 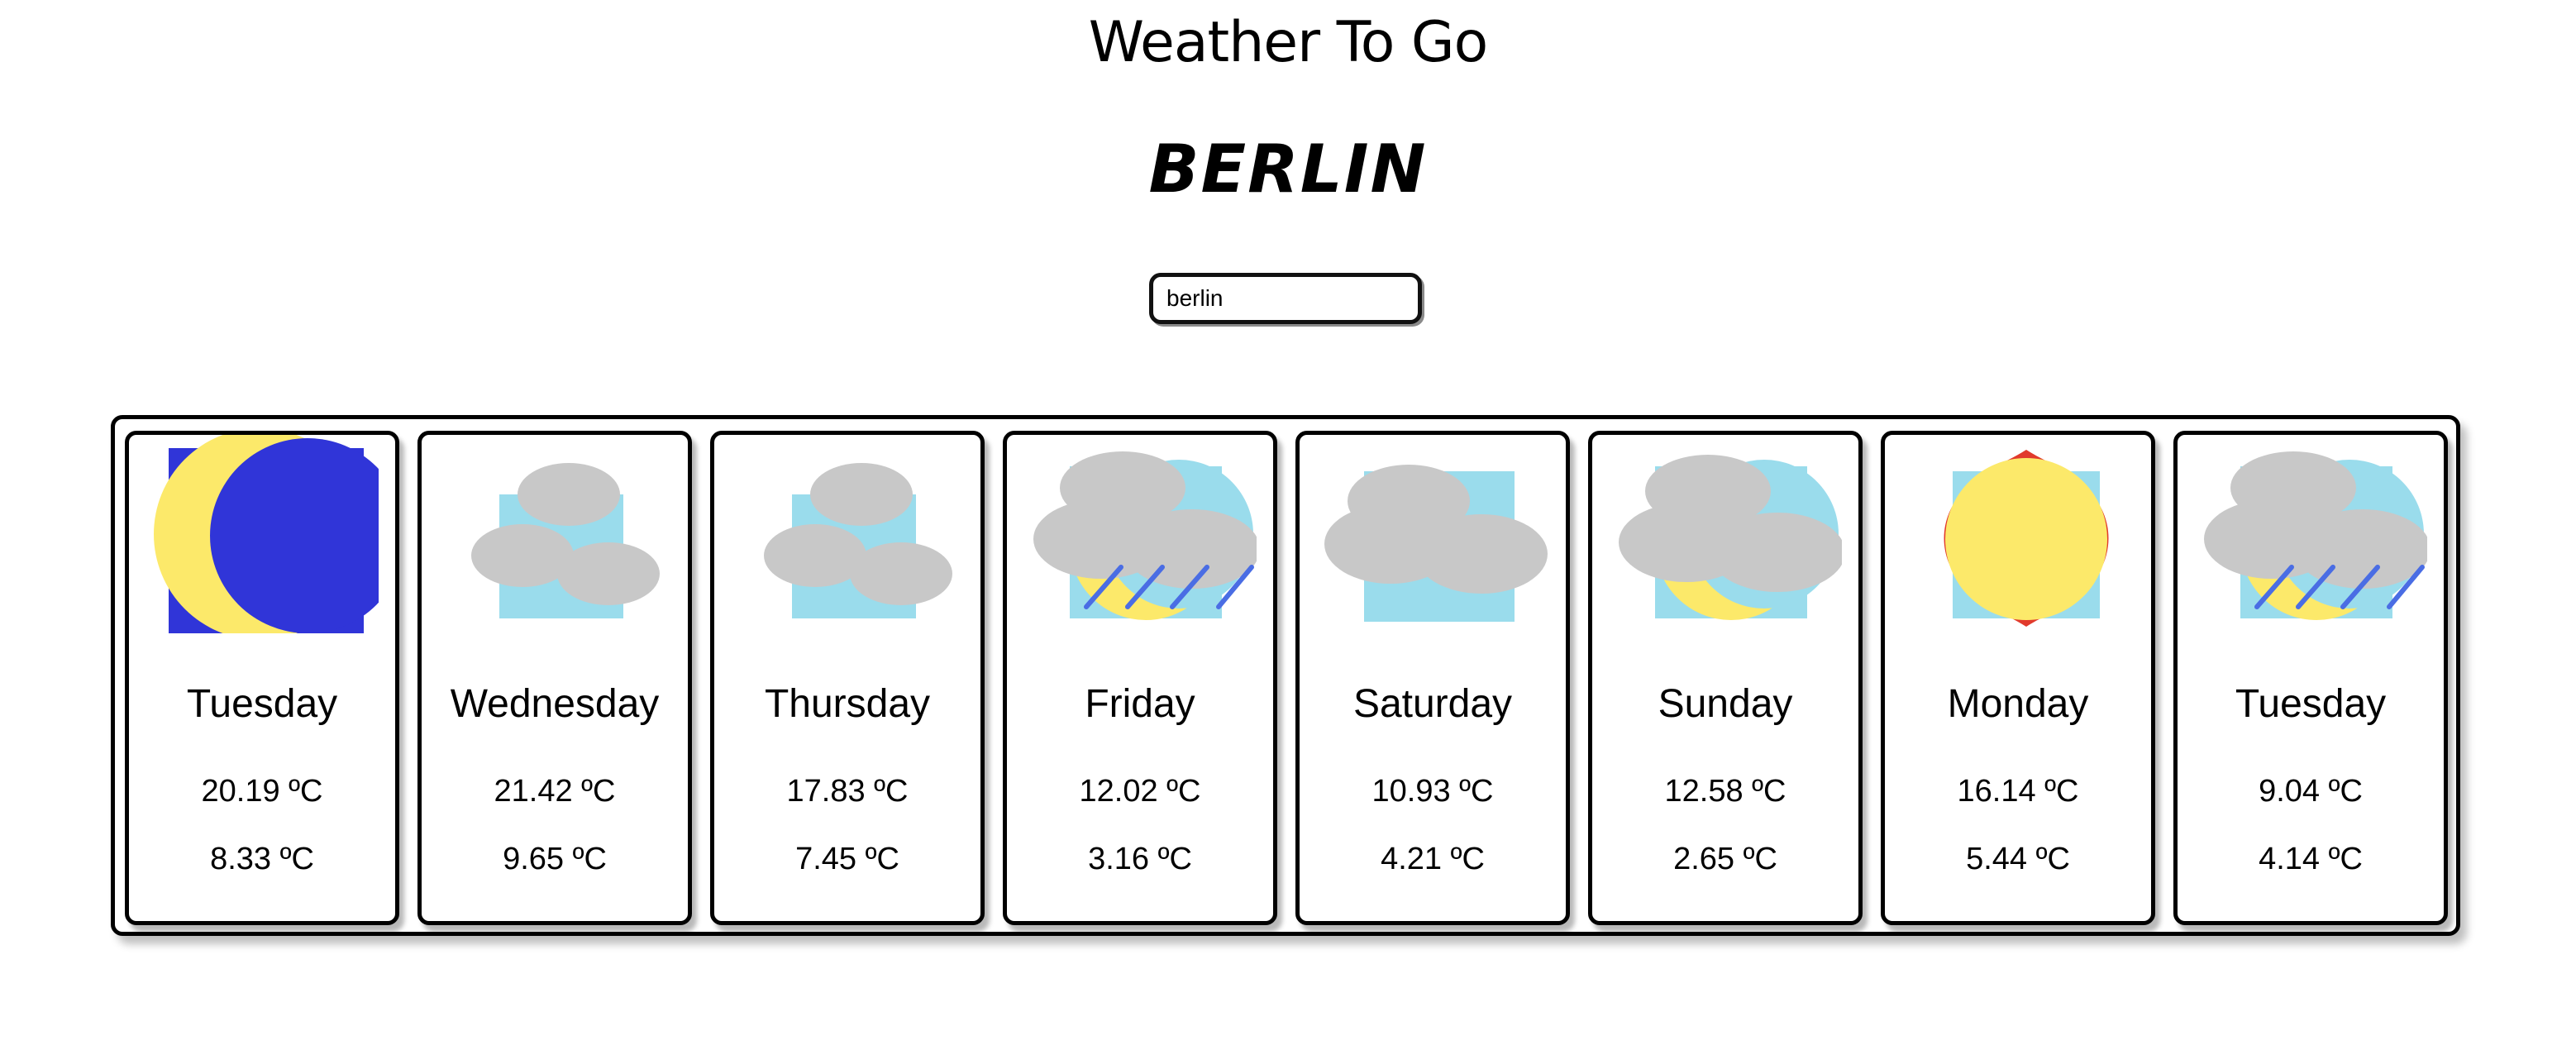 I want to click on city-search-input, so click(x=1285, y=298).